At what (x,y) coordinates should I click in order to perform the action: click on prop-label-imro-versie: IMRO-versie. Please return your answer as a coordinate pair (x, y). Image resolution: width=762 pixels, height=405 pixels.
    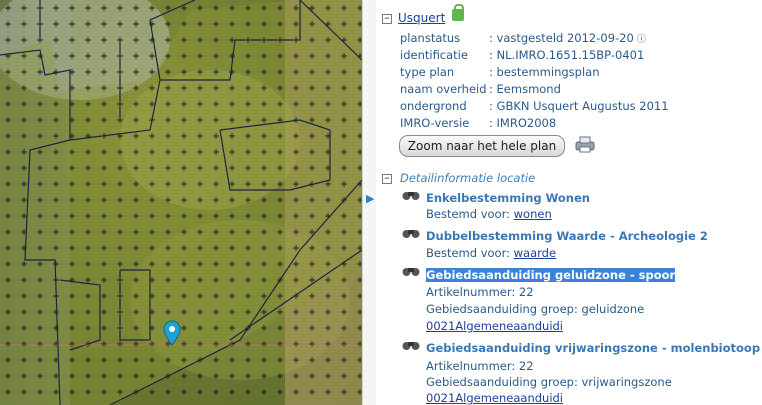
    Looking at the image, I should click on (435, 123).